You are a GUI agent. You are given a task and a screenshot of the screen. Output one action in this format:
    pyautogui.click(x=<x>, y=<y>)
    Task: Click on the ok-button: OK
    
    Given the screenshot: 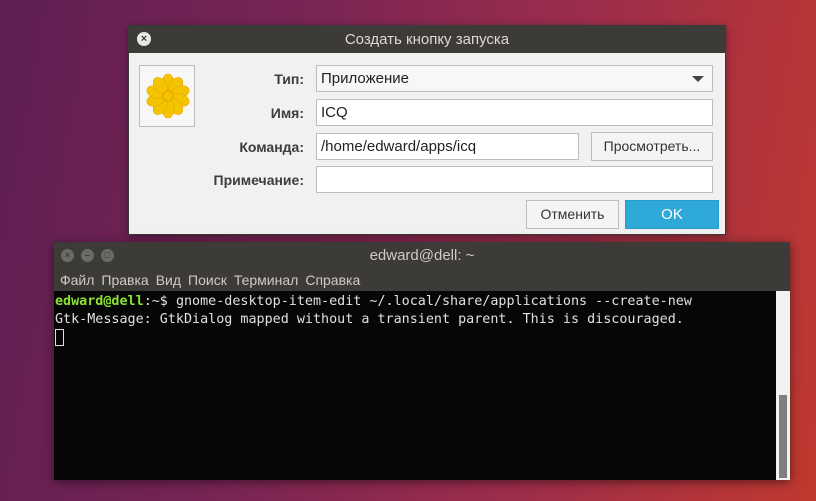 What is the action you would take?
    pyautogui.click(x=672, y=214)
    